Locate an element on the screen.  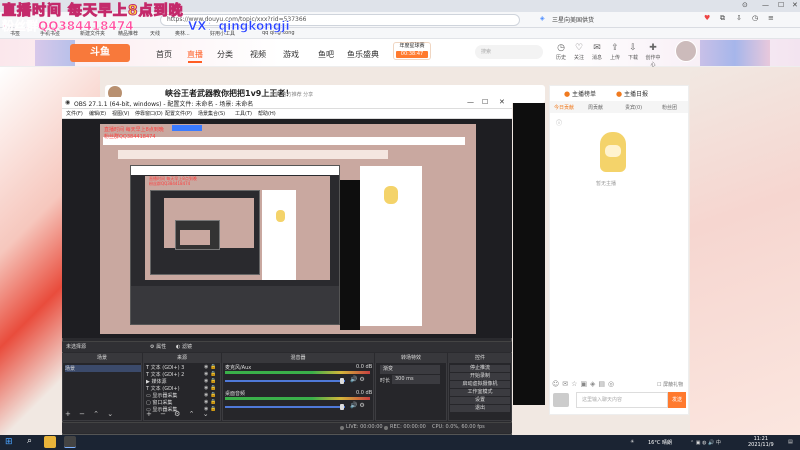
obs-menubar is located at coordinates (287, 114).